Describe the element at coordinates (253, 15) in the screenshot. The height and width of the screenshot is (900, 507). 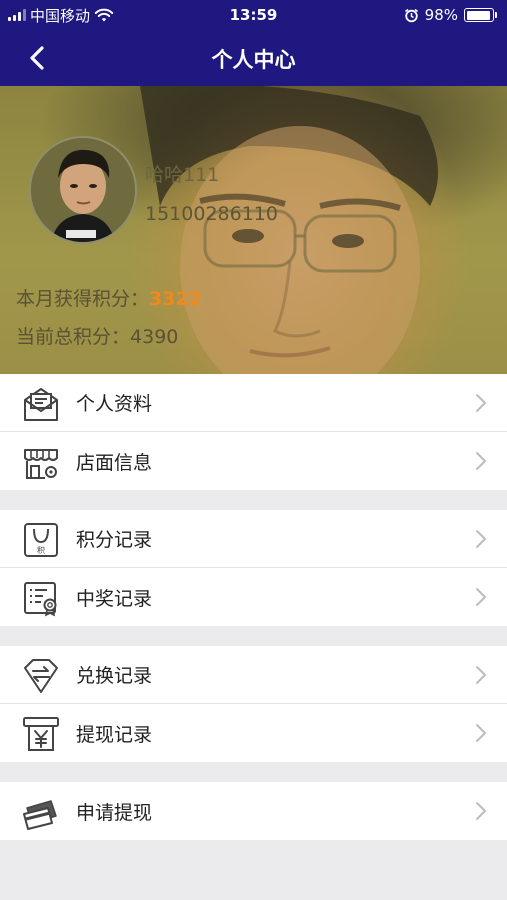
I see `status-bar: 中国移动 13:59 98%` at that location.